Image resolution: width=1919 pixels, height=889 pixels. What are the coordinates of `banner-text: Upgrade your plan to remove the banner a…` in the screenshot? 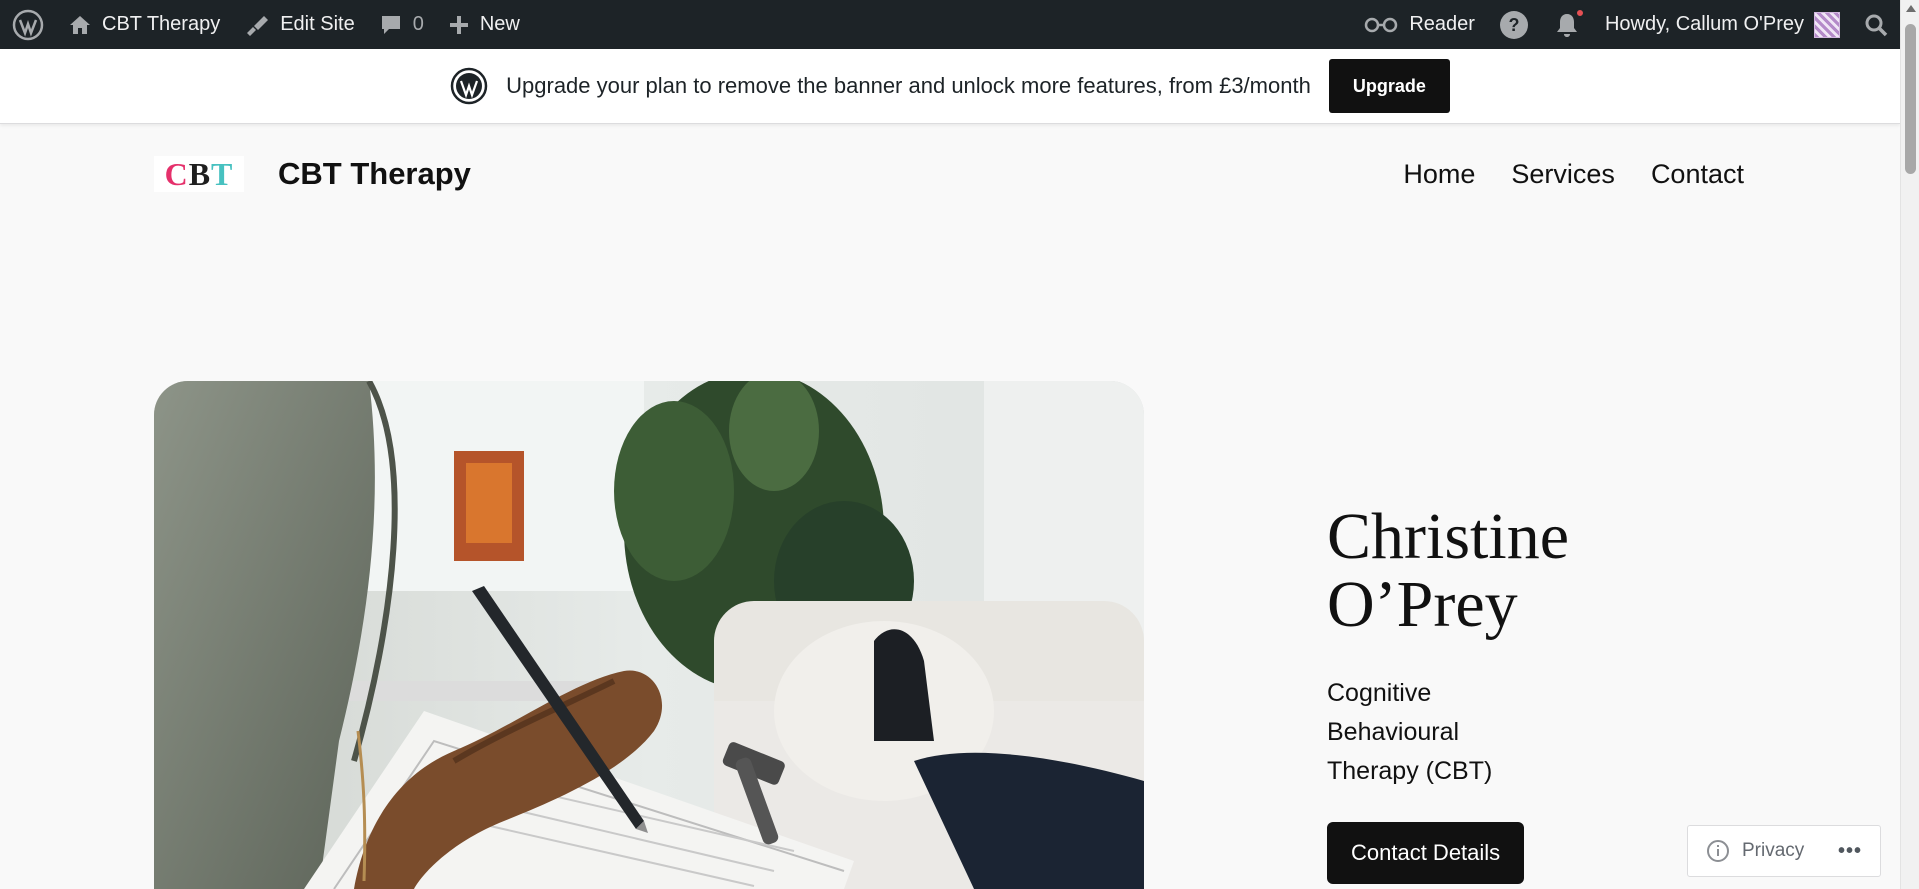 It's located at (908, 85).